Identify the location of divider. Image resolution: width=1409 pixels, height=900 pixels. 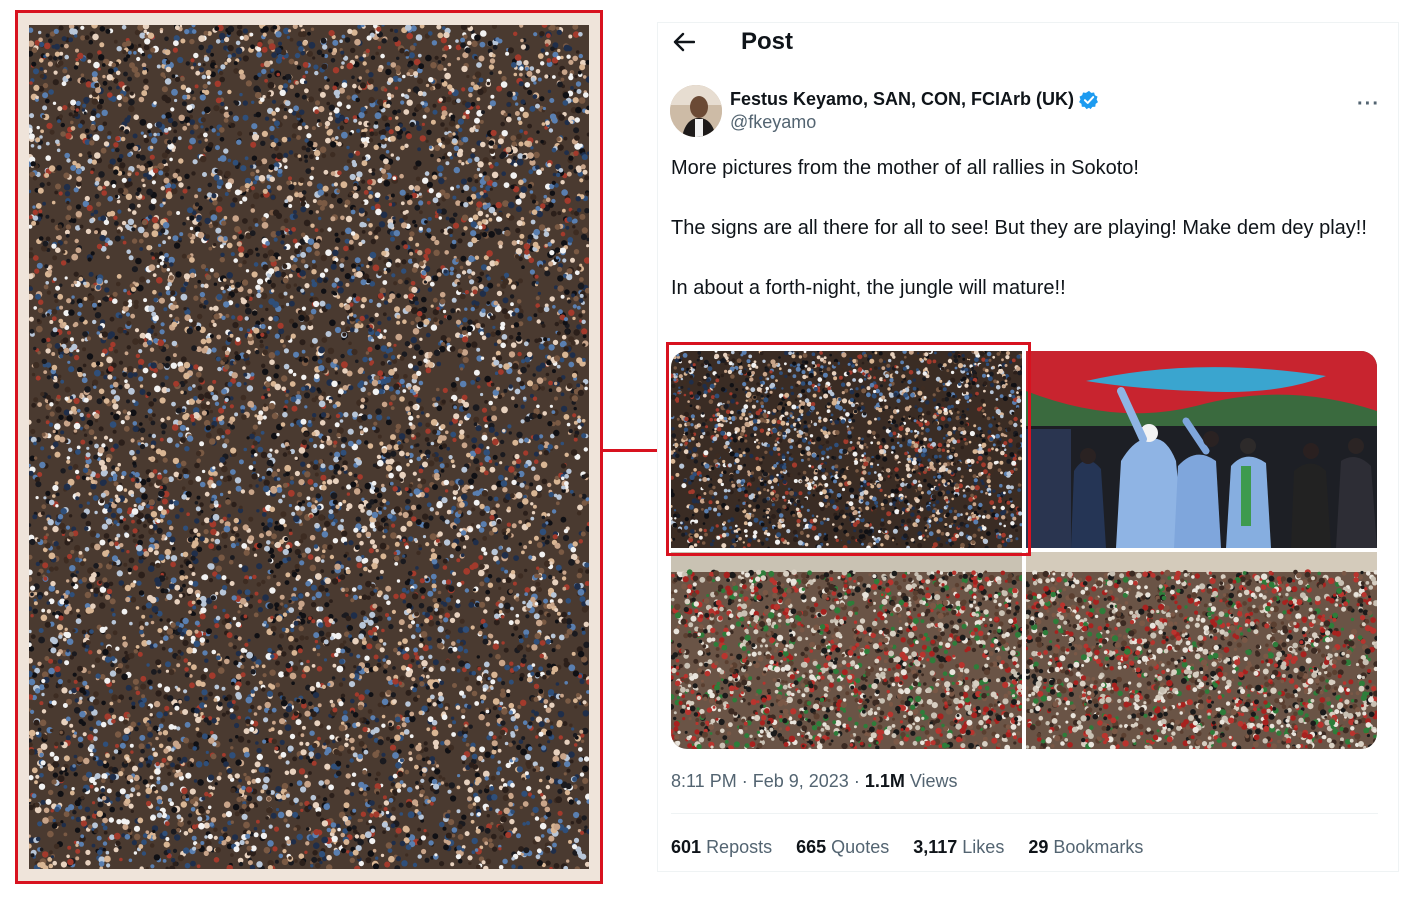
(1024, 813).